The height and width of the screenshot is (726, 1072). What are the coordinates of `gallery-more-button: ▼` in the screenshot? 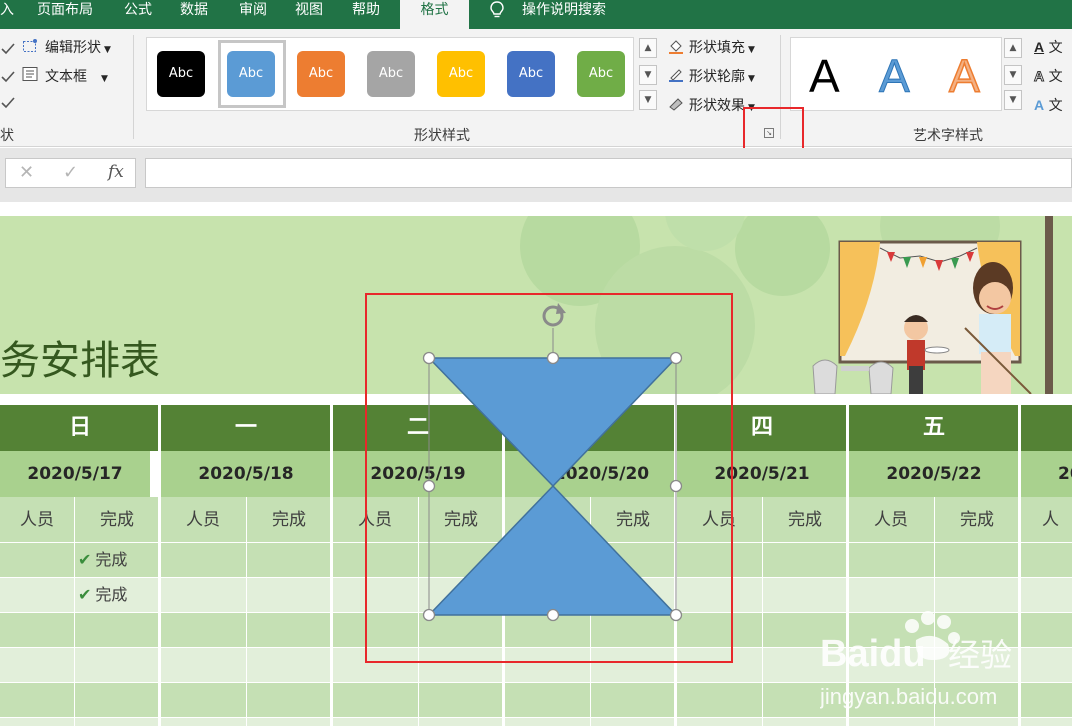 It's located at (648, 100).